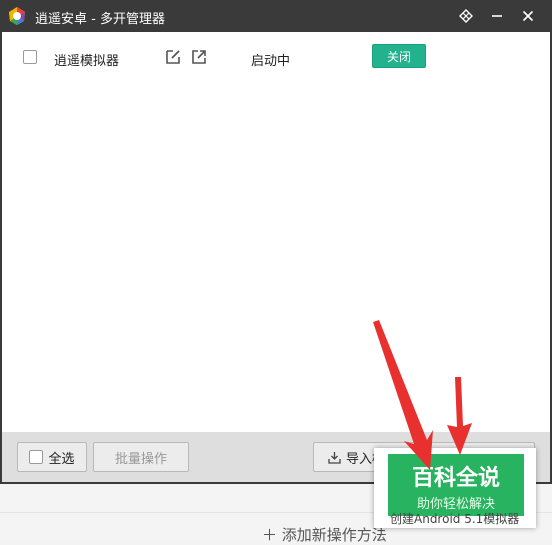  Describe the element at coordinates (30, 57) in the screenshot. I see `row-checkbox` at that location.